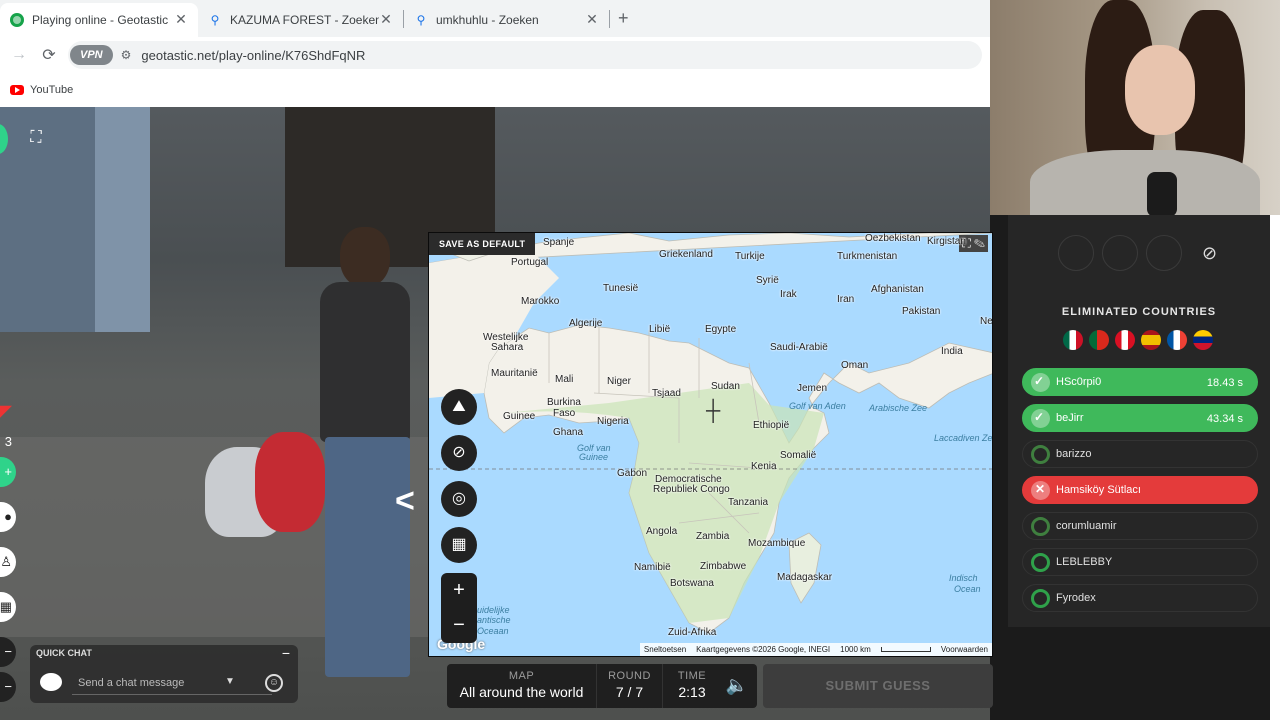  What do you see at coordinates (632, 473) in the screenshot?
I see `map-label: Gabon` at bounding box center [632, 473].